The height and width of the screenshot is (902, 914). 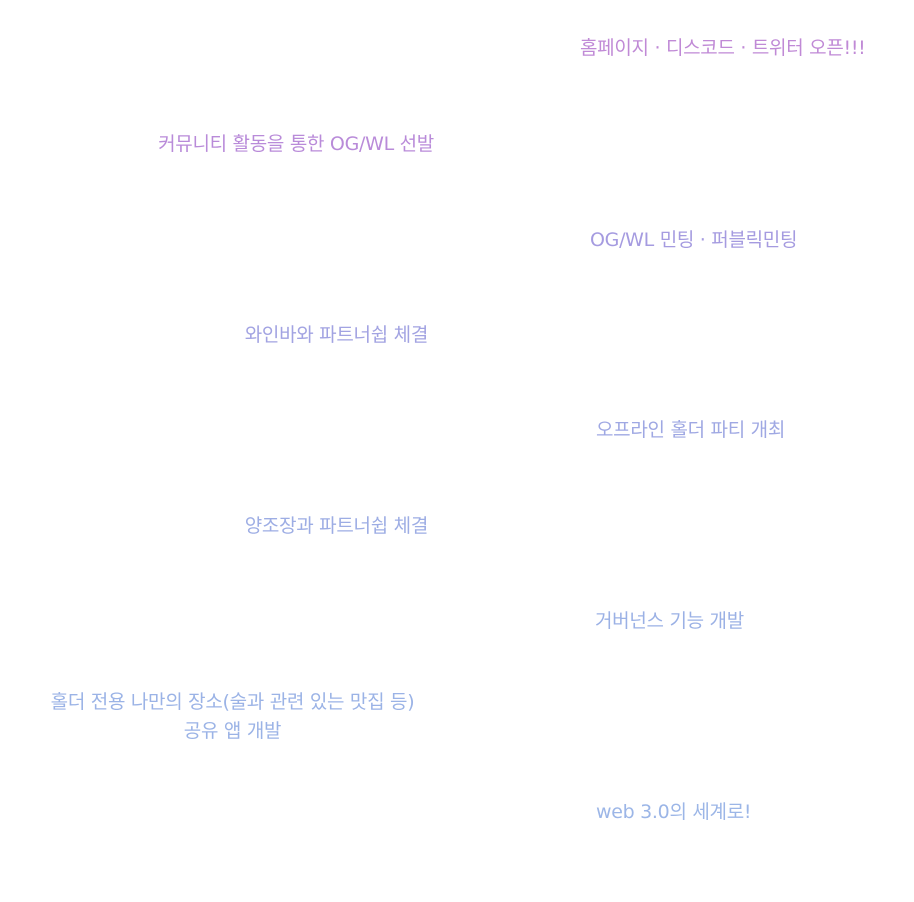 What do you see at coordinates (694, 240) in the screenshot?
I see `roadmap-item-minting: OG/WL 민팅 · 퍼블릭민팅` at bounding box center [694, 240].